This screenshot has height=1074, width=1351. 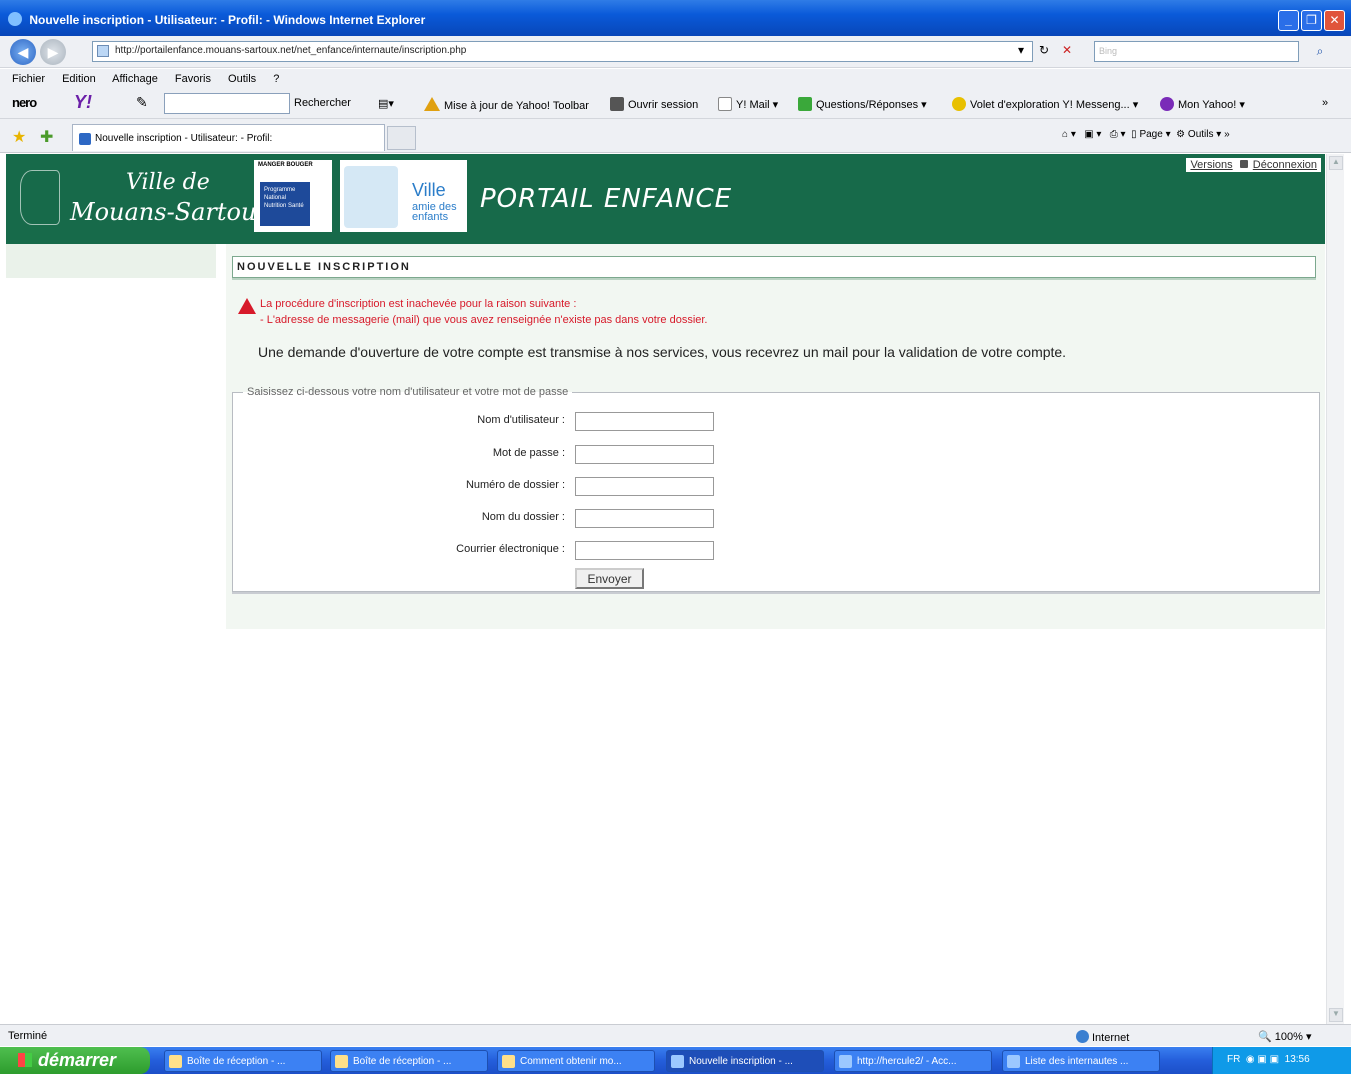 I want to click on email-input, so click(x=644, y=550).